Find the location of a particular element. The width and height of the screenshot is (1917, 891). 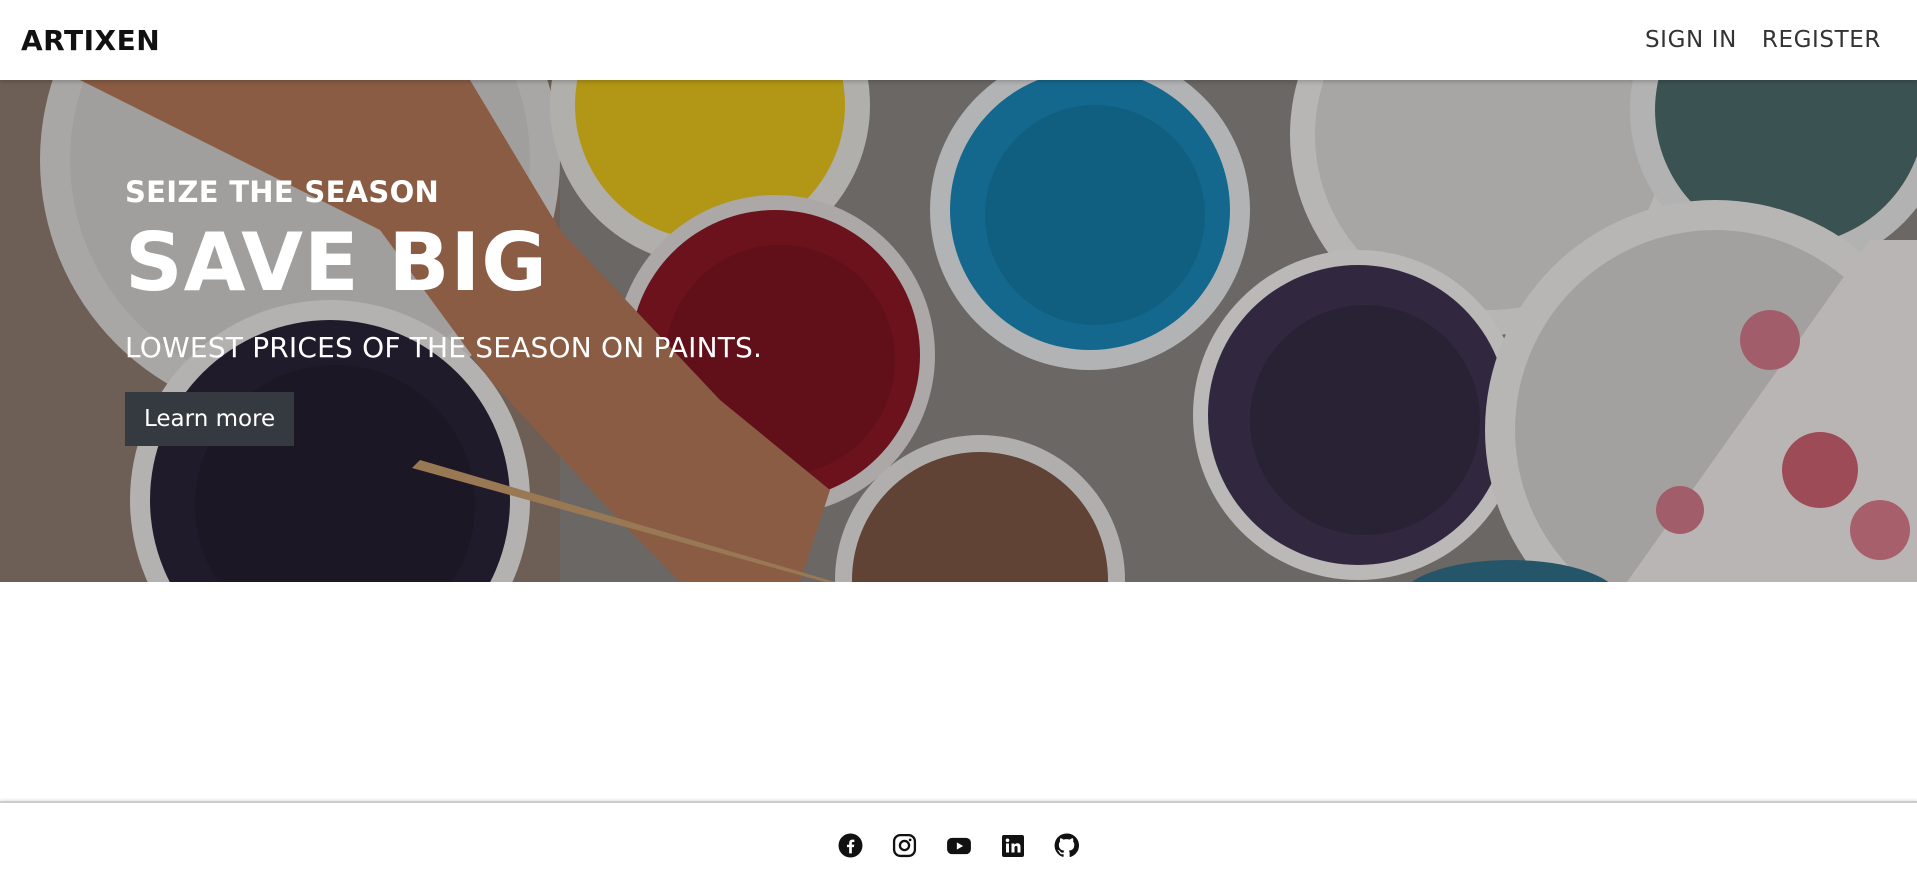

instagram-icon is located at coordinates (905, 846).